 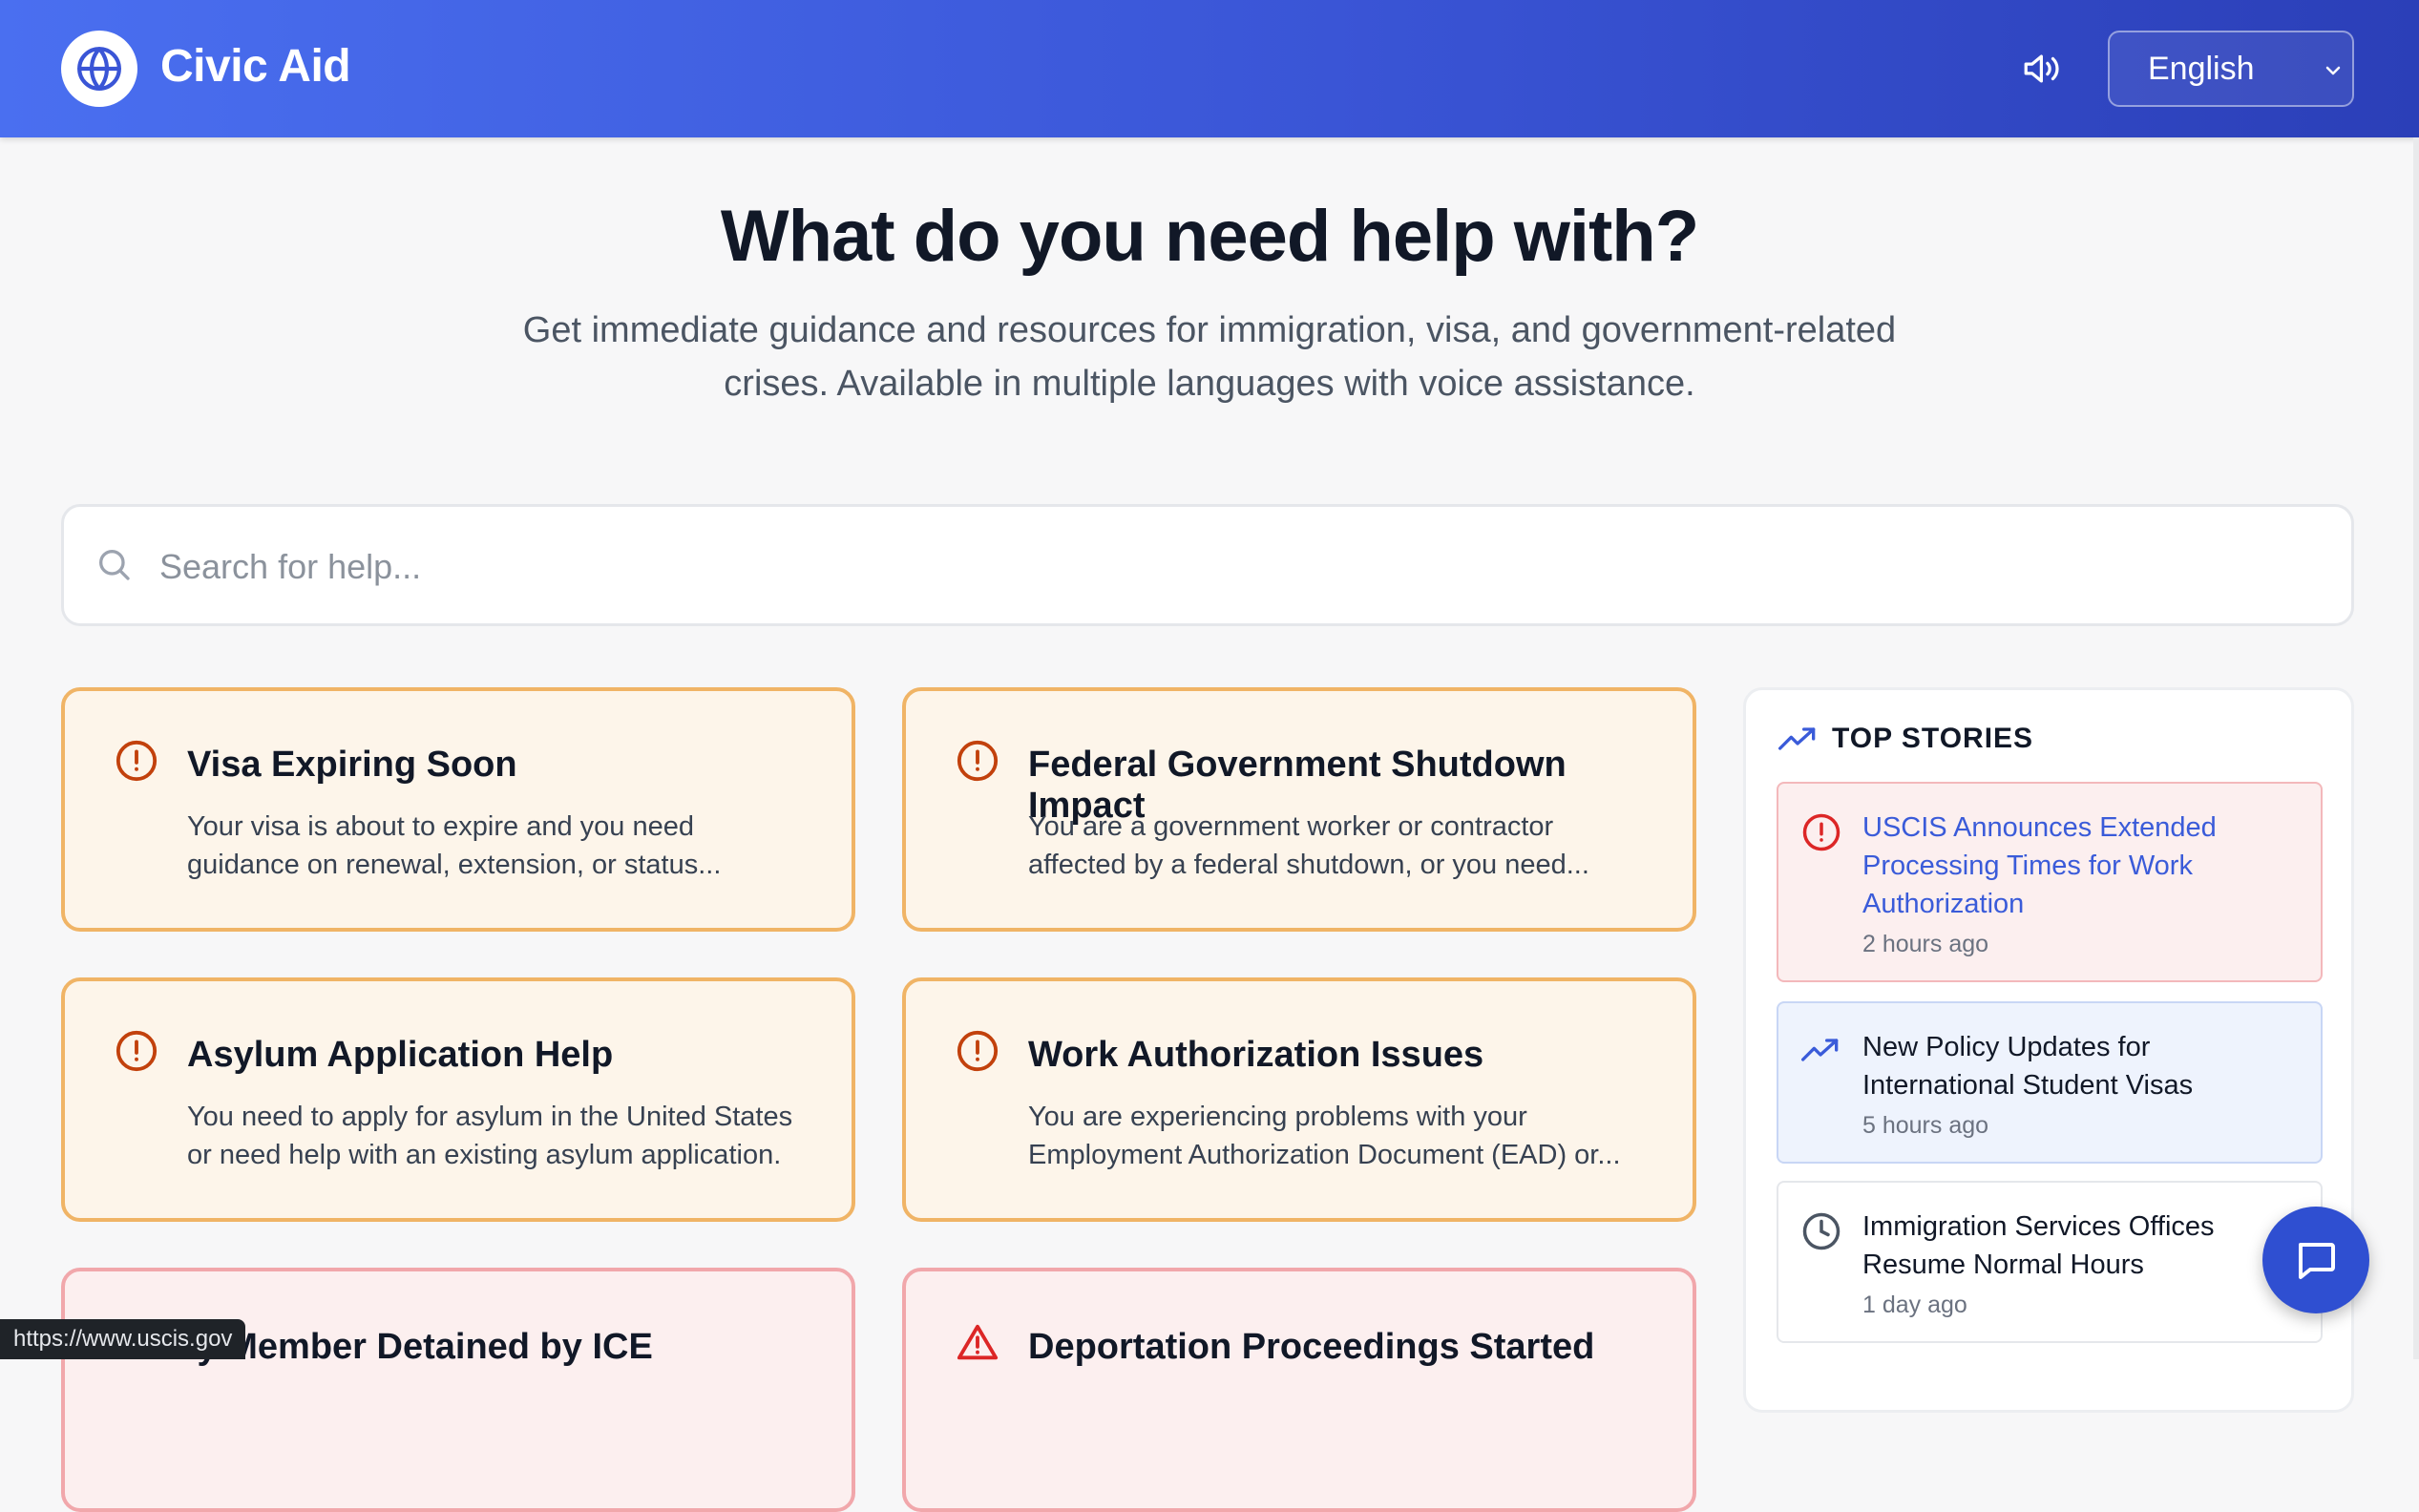 What do you see at coordinates (1311, 1347) in the screenshot?
I see `card-title: Deportation Proceedings Started` at bounding box center [1311, 1347].